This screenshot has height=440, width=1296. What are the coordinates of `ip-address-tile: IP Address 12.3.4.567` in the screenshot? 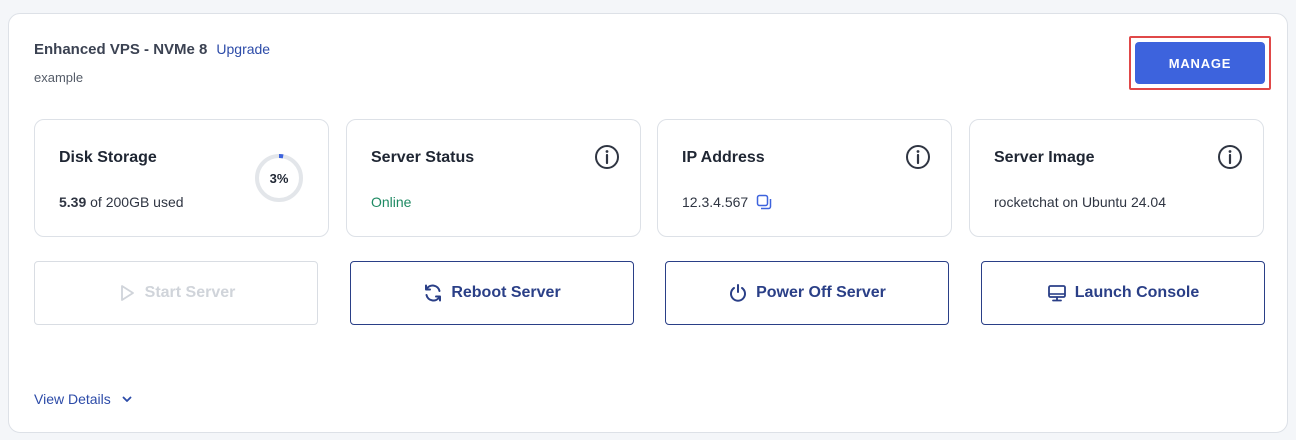 It's located at (804, 178).